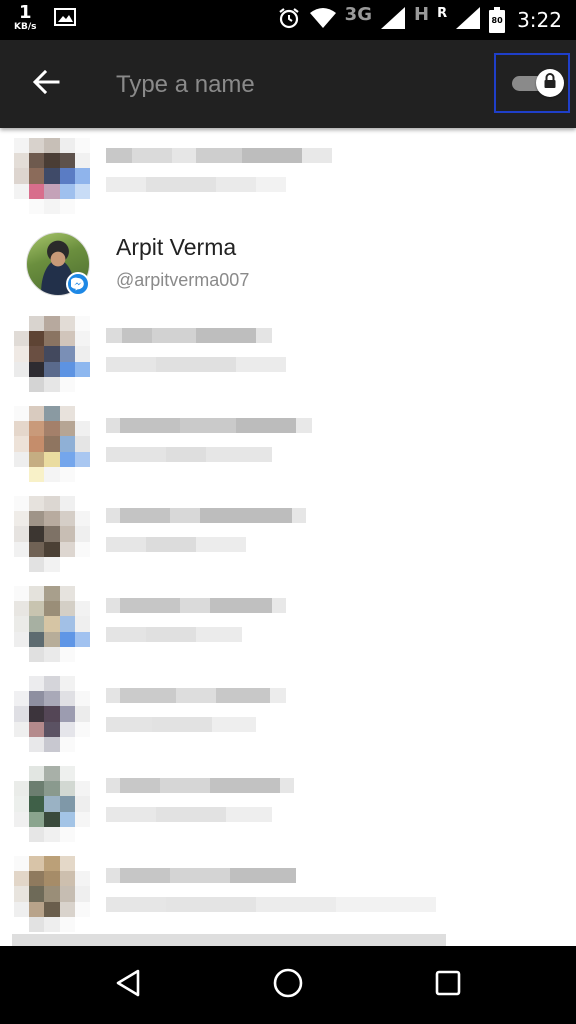 This screenshot has height=1024, width=576. I want to click on home-circle-icon, so click(288, 985).